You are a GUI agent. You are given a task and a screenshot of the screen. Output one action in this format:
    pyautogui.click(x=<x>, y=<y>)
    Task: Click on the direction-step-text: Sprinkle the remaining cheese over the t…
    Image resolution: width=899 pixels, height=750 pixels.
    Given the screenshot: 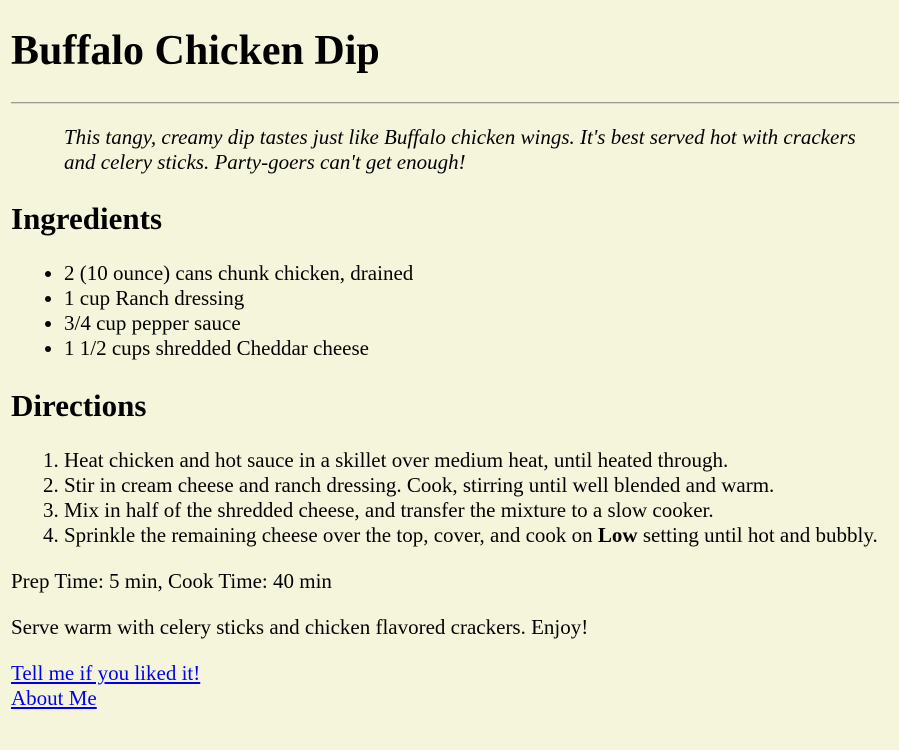 What is the action you would take?
    pyautogui.click(x=331, y=535)
    